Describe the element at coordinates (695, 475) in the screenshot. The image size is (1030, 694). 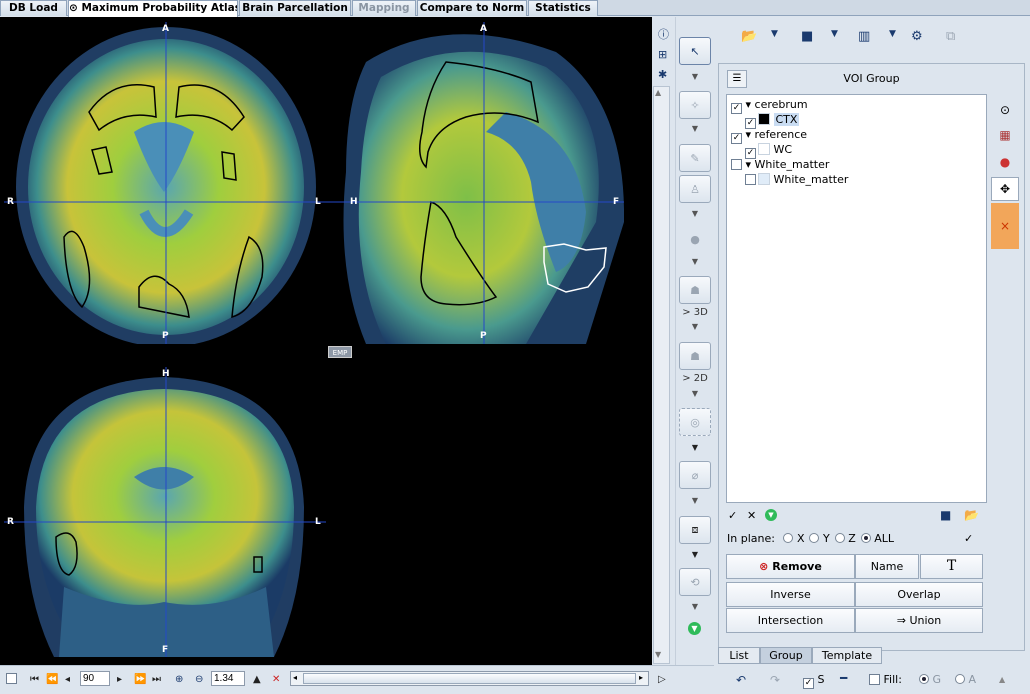
I see `eraser-button: ⌀` at that location.